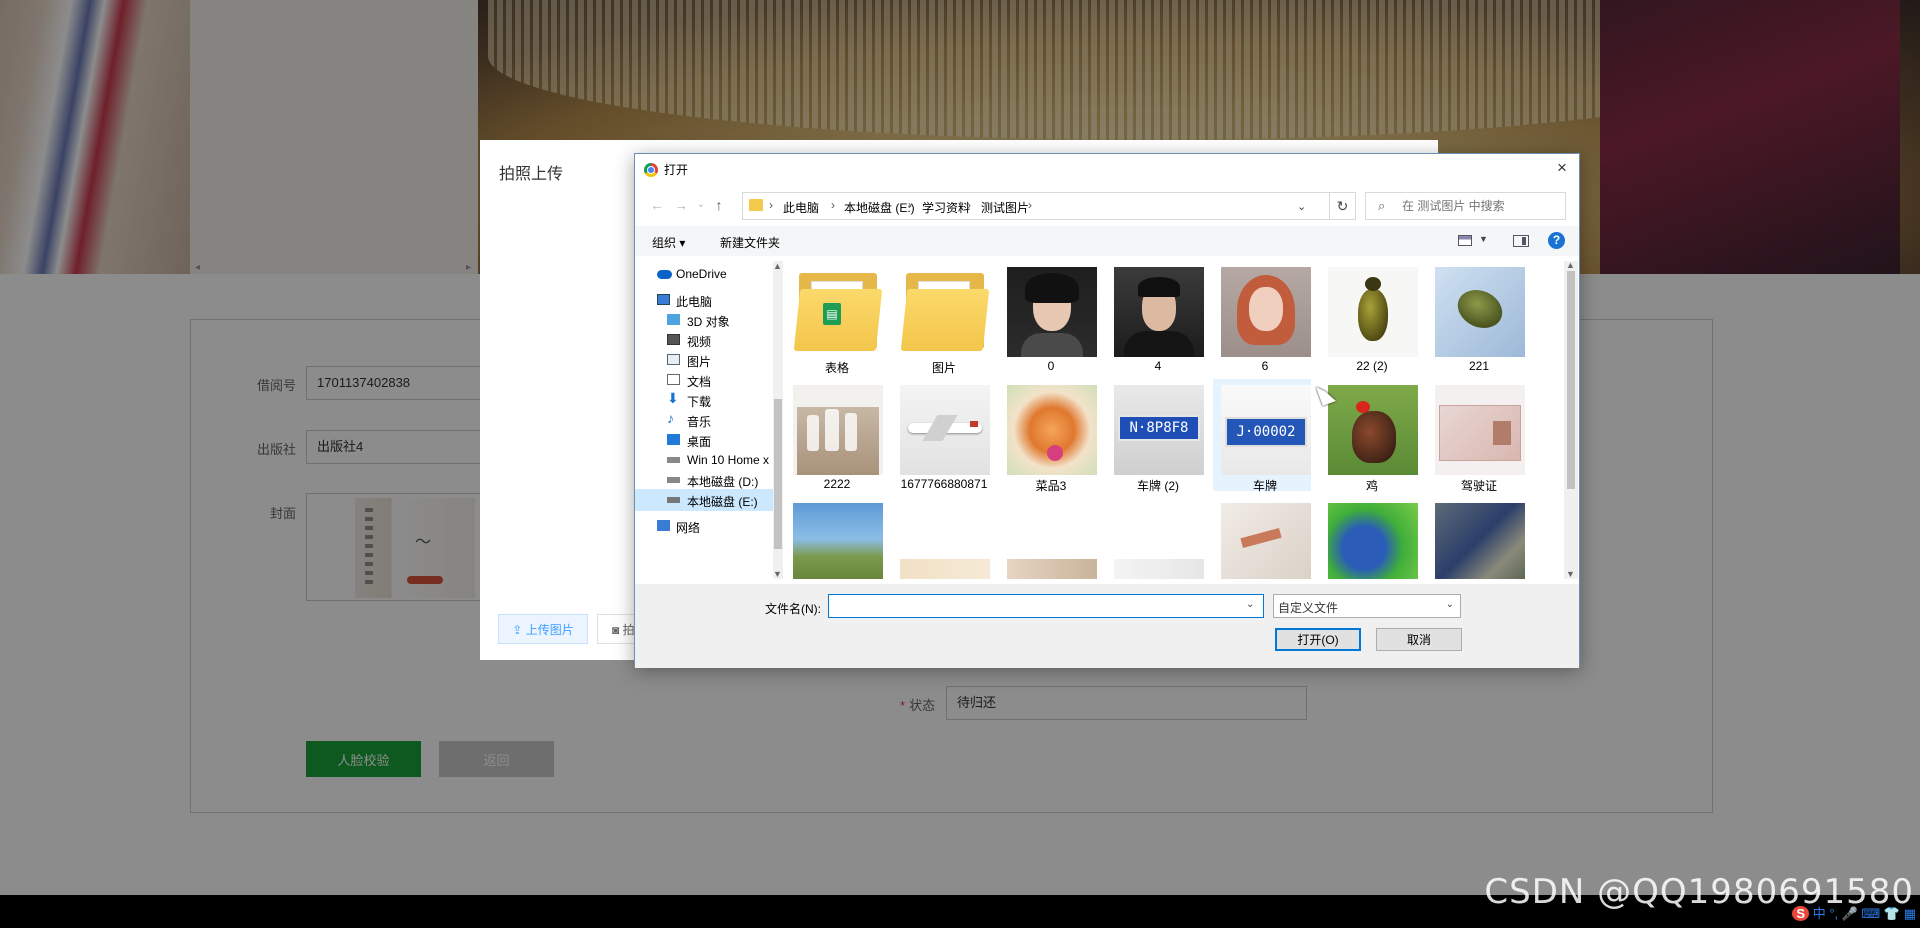  What do you see at coordinates (705, 274) in the screenshot?
I see `nav-item-onedrive: OneDrive` at bounding box center [705, 274].